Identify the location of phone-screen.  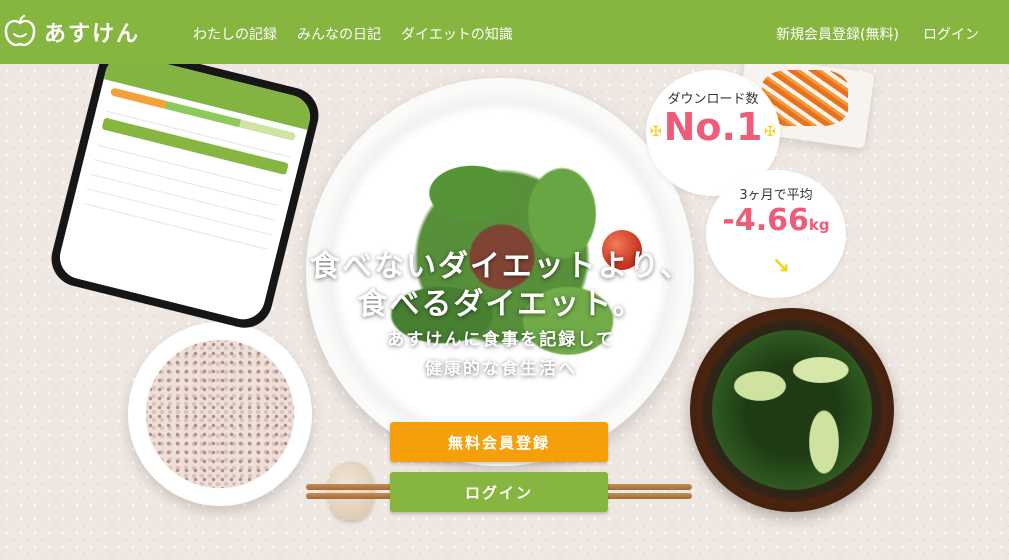
(185, 194).